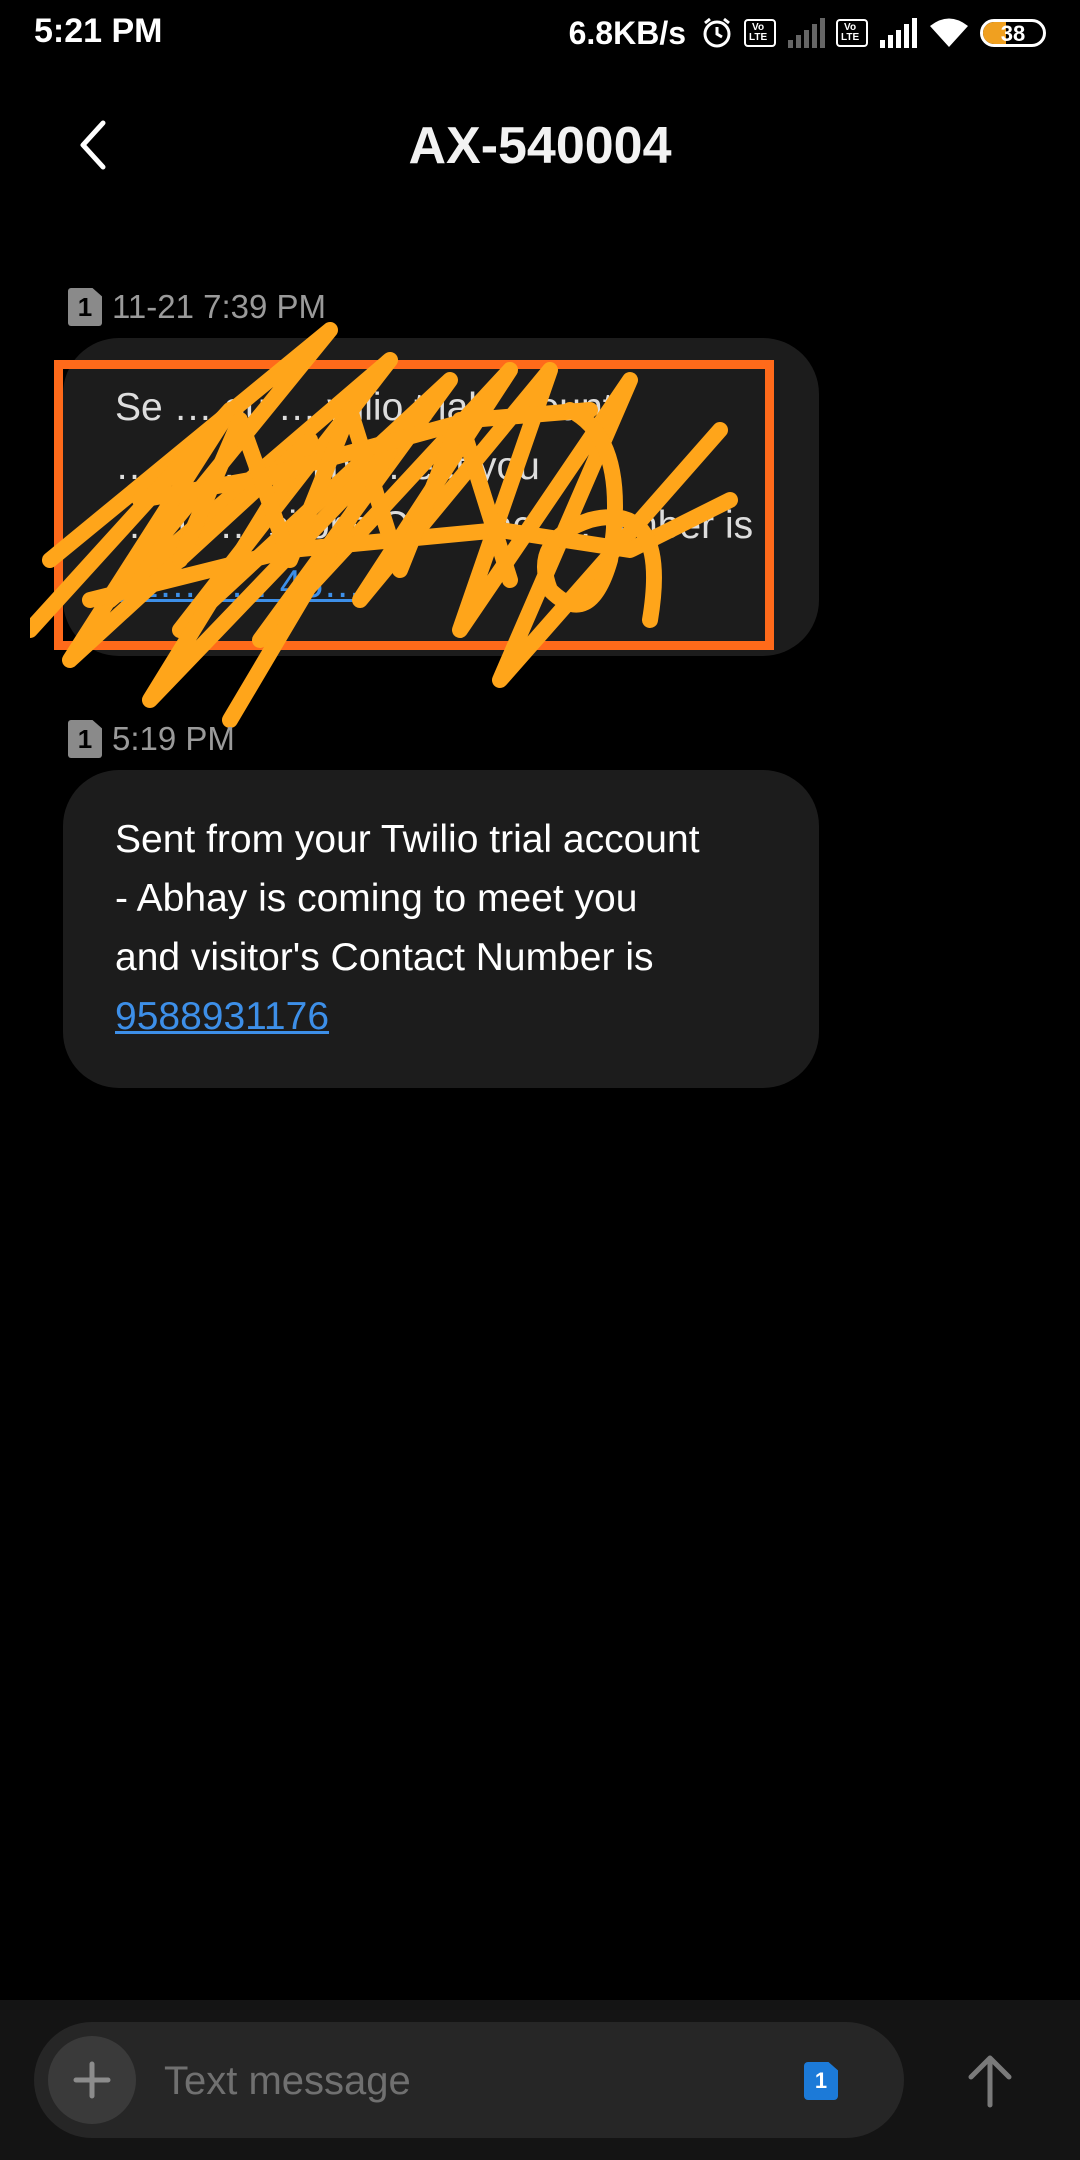  I want to click on message-text-line: and visitor's Contact Number is, so click(384, 957).